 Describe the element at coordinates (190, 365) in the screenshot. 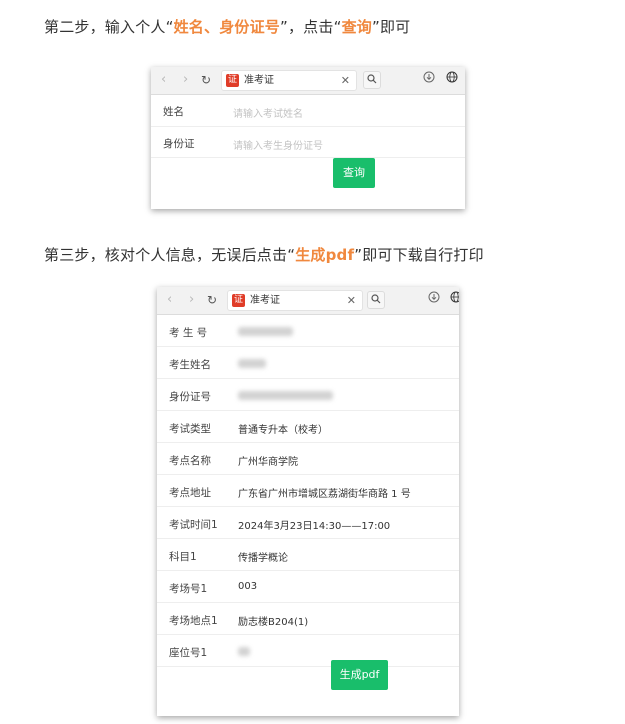

I see `info-label: 考生姓名` at that location.